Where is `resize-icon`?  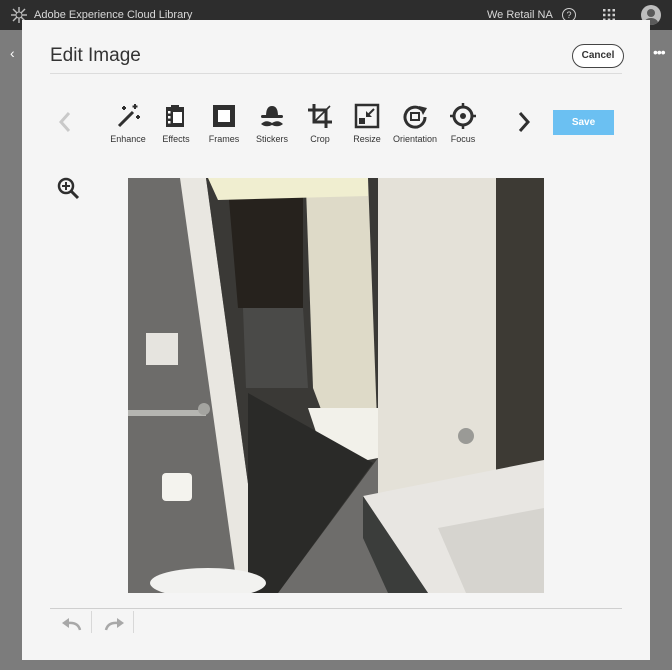 resize-icon is located at coordinates (367, 116).